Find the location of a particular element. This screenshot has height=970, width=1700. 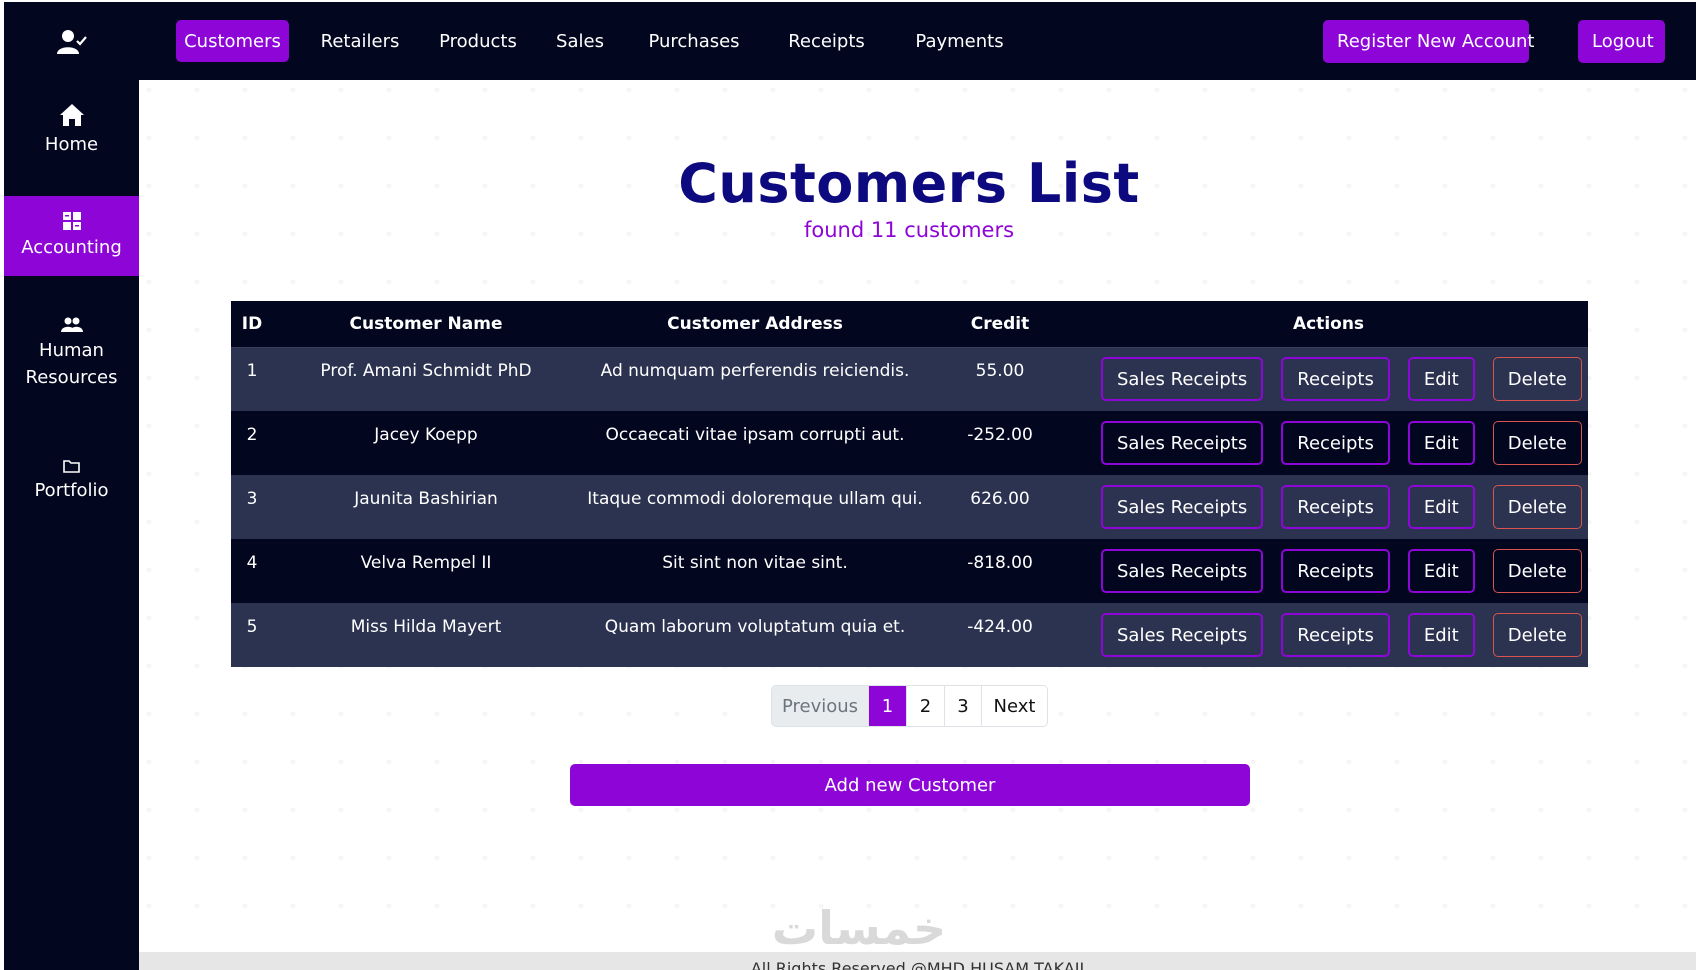

cell-credit: -424.00 is located at coordinates (1000, 635).